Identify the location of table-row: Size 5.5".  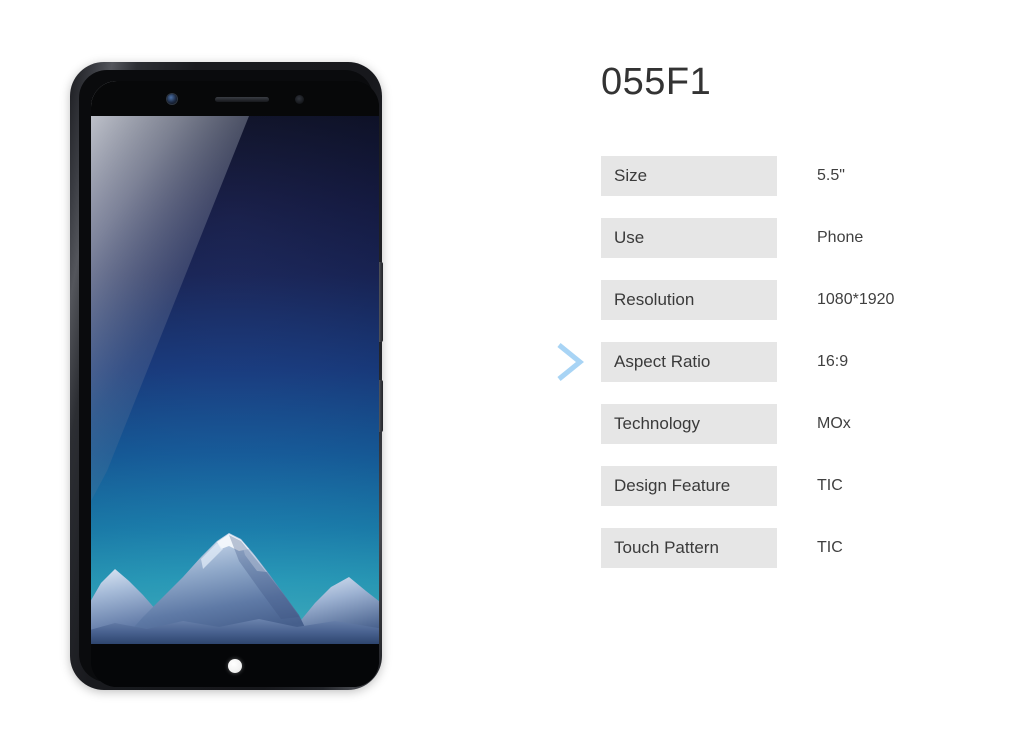
(791, 175).